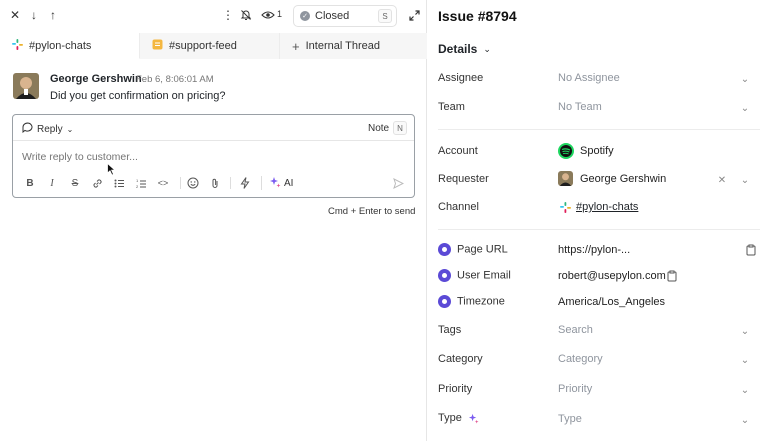  Describe the element at coordinates (345, 16) in the screenshot. I see `status-dropdown: ✓ Closed S` at that location.